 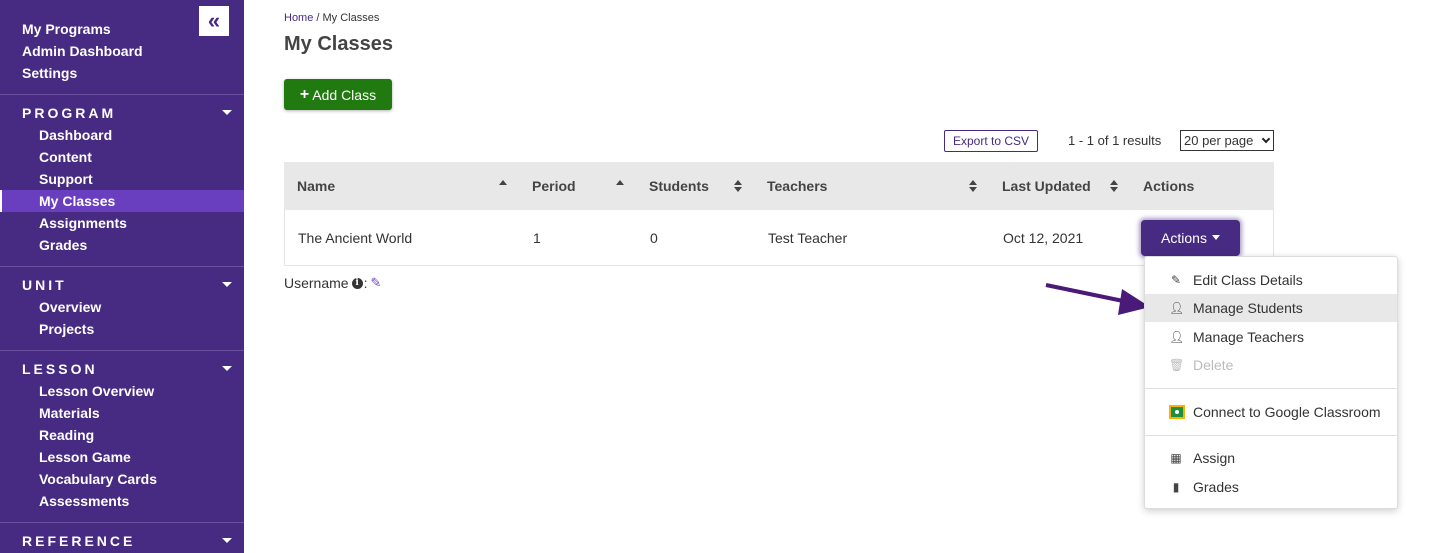 I want to click on bar-chart-icon: ▮, so click(x=1176, y=487).